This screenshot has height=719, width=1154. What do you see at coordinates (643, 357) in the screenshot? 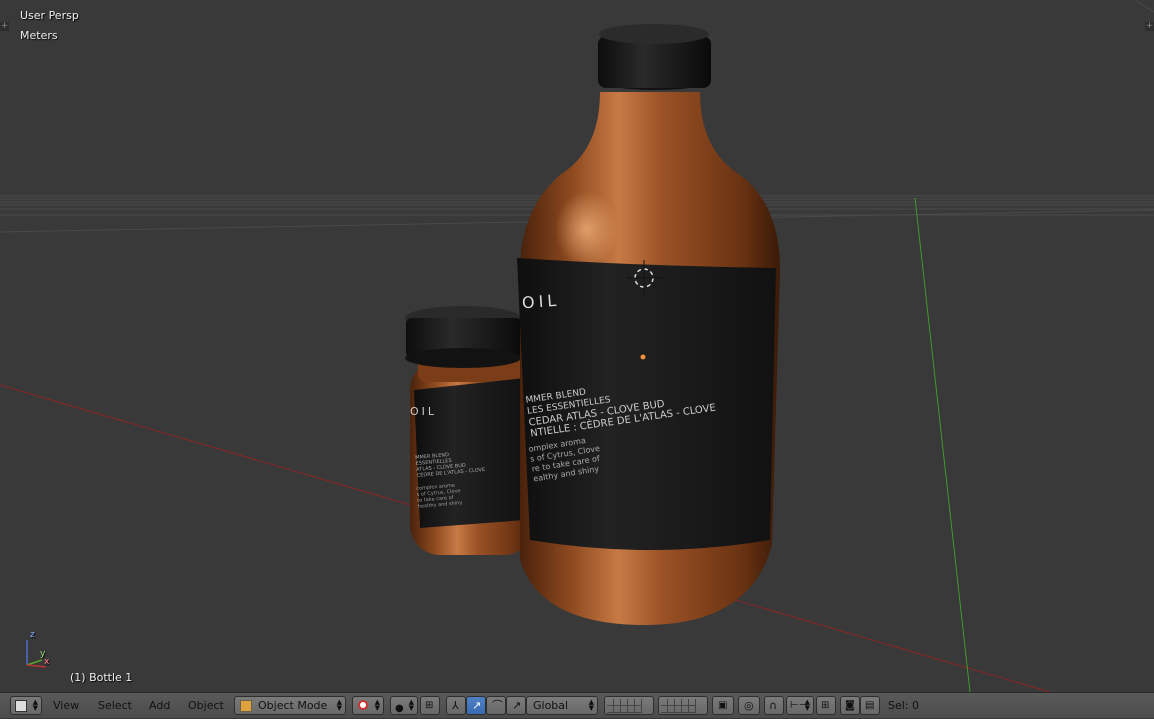
I see `object-origin` at bounding box center [643, 357].